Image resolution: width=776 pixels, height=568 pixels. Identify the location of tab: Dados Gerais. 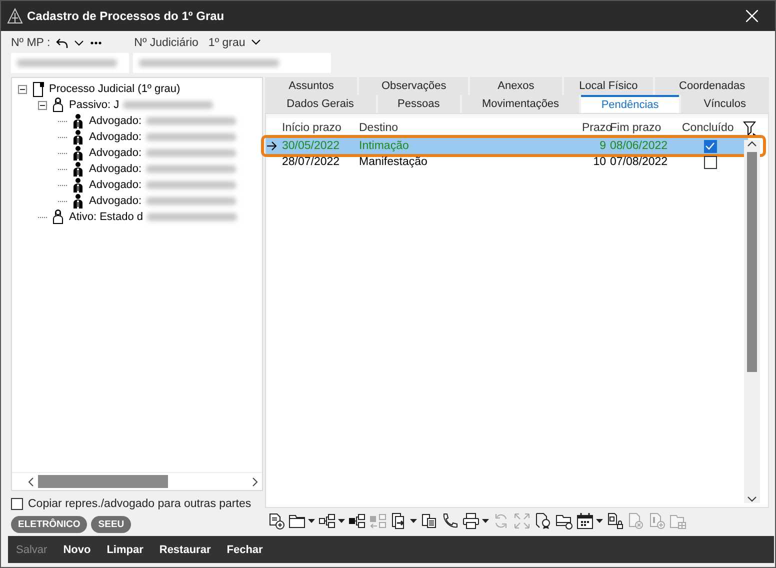
(320, 104).